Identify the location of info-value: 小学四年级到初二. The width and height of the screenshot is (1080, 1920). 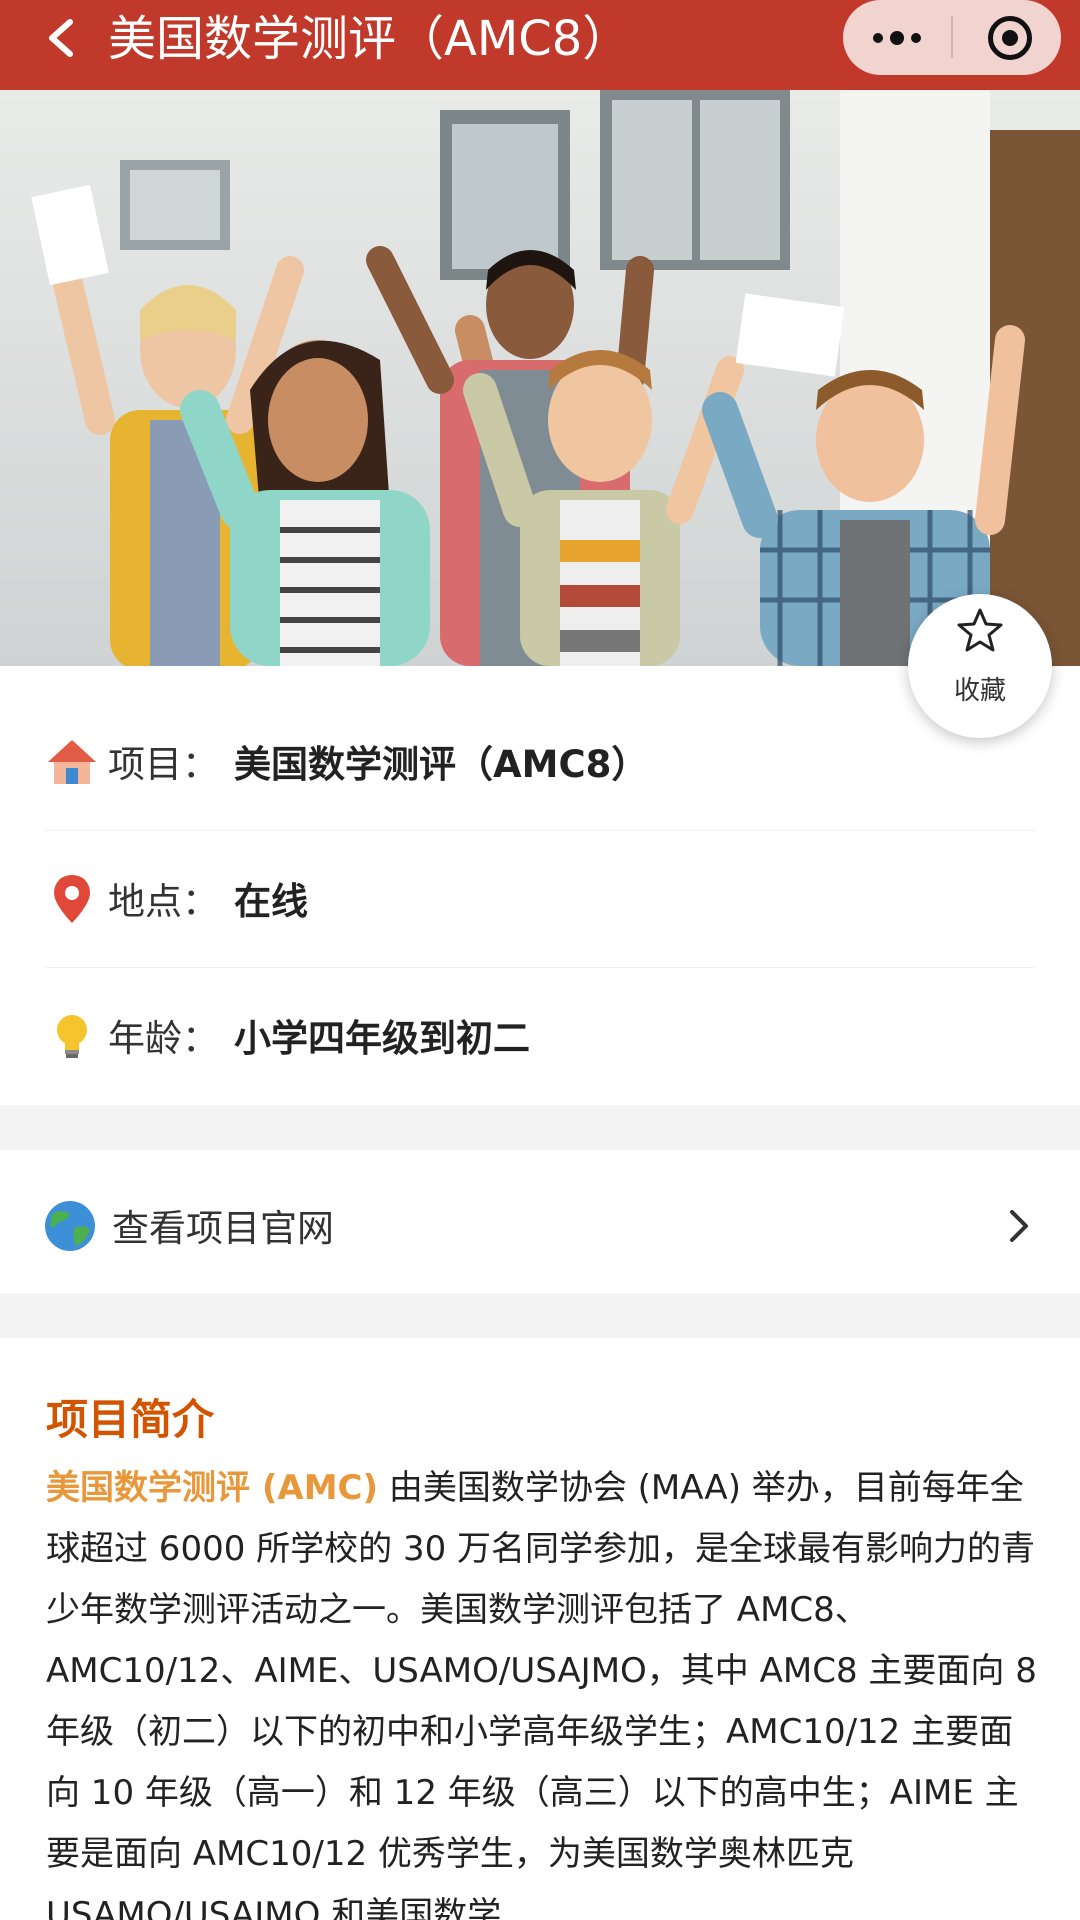
(382, 1038).